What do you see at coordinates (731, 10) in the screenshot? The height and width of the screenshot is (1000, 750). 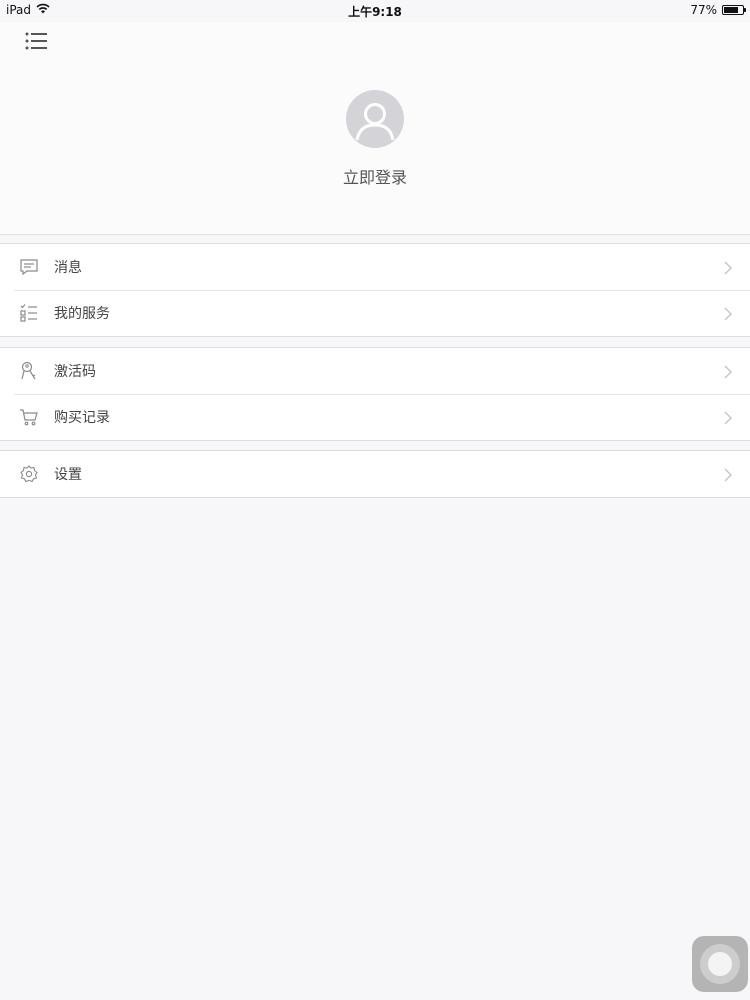 I see `battery-level` at bounding box center [731, 10].